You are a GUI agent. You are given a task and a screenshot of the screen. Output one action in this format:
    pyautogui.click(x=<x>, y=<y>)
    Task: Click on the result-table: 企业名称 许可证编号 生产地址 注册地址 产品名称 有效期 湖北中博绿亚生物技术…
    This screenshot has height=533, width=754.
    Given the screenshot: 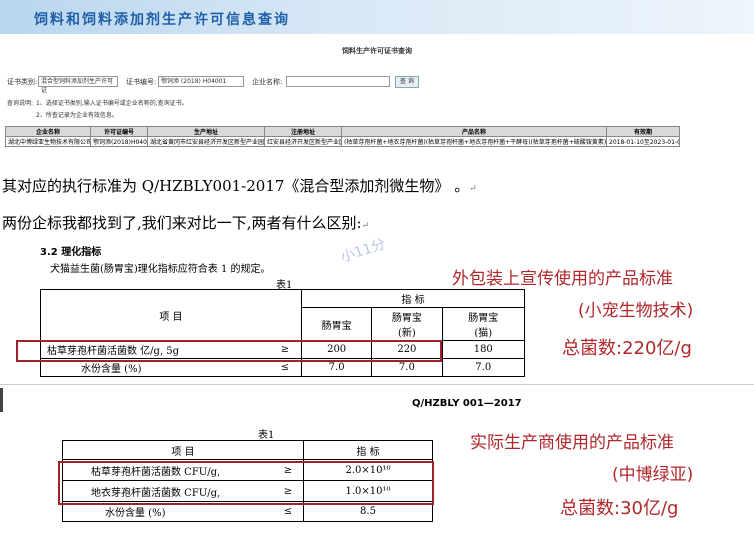 What is the action you would take?
    pyautogui.click(x=342, y=136)
    